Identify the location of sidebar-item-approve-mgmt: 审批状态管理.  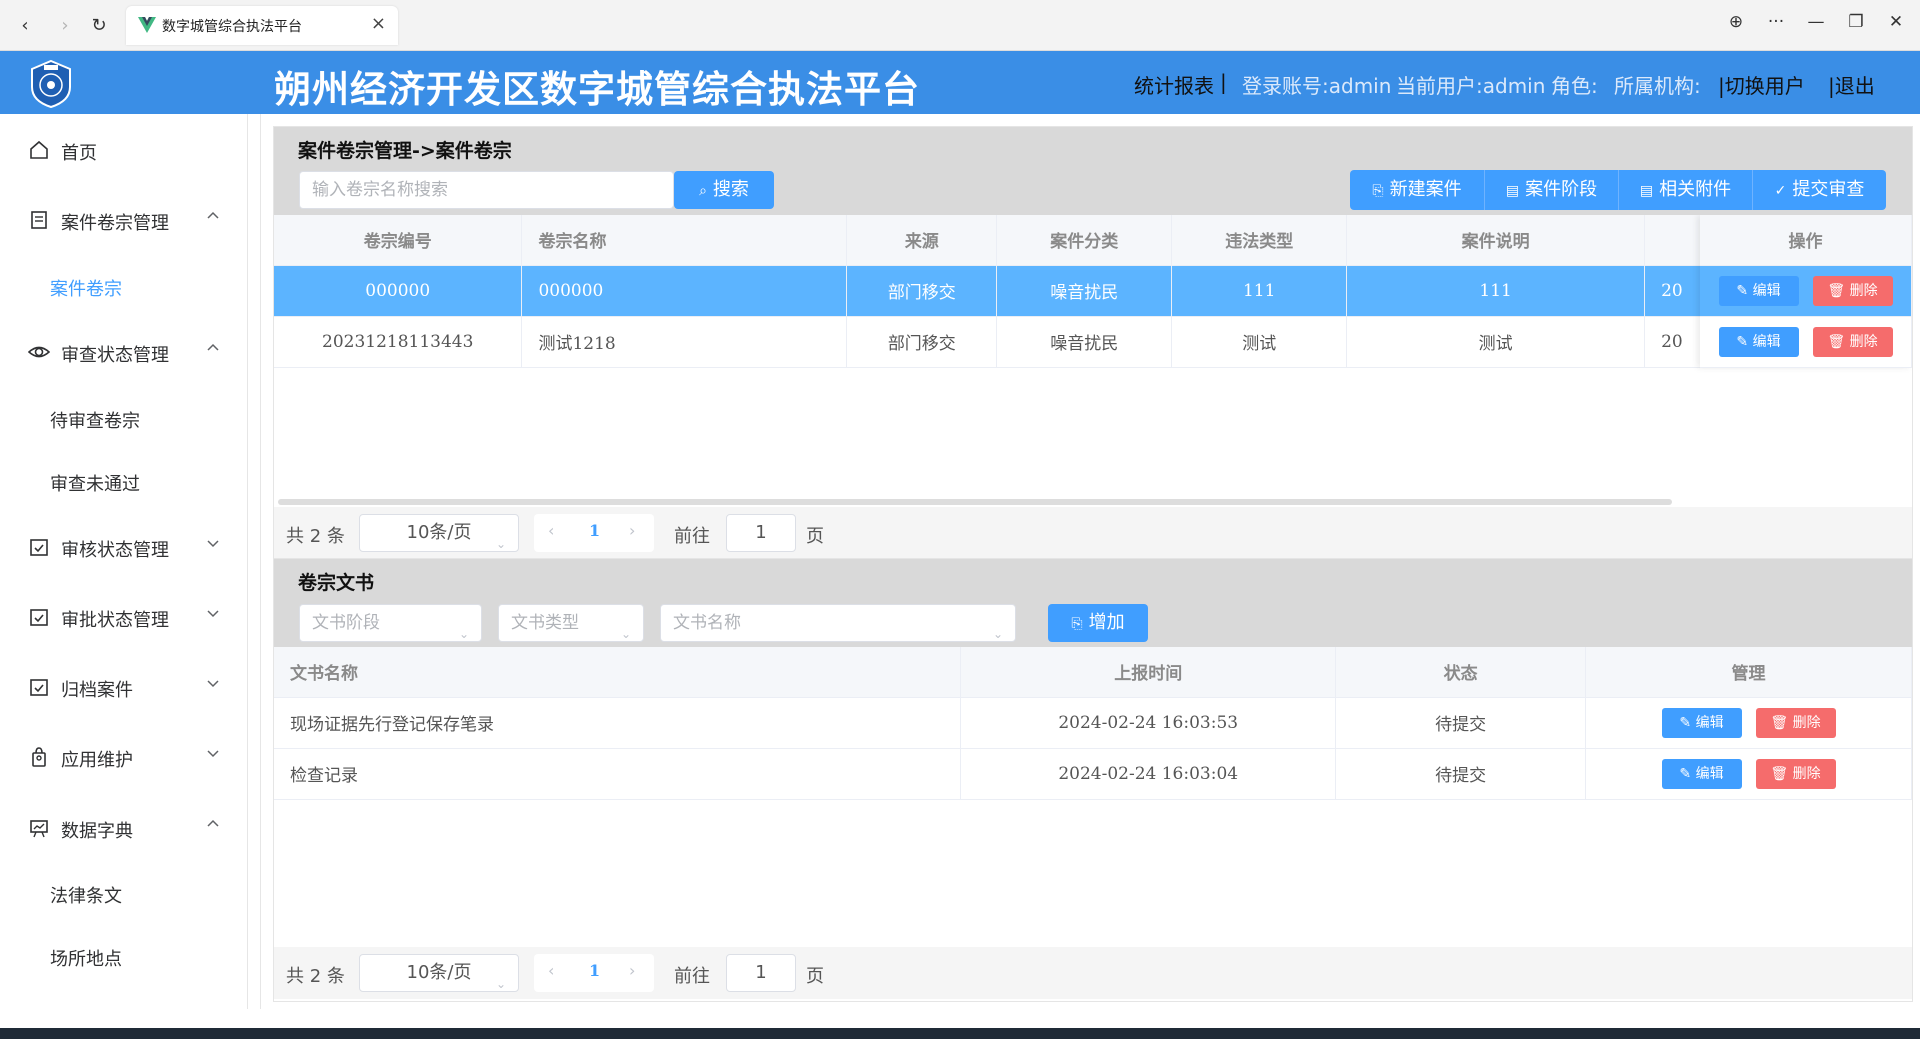
(124, 617).